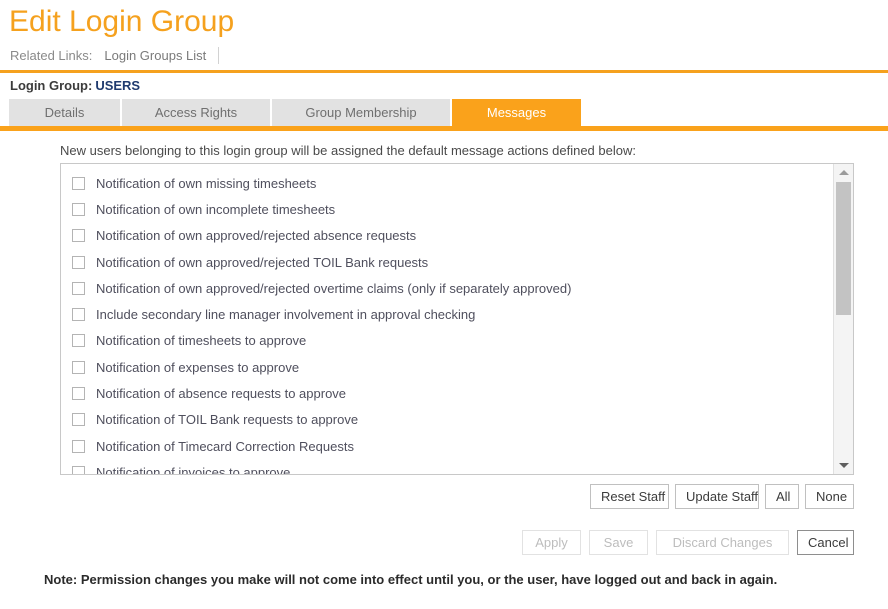 Image resolution: width=888 pixels, height=609 pixels. Describe the element at coordinates (51, 85) in the screenshot. I see `login-group-label: Login Group:` at that location.